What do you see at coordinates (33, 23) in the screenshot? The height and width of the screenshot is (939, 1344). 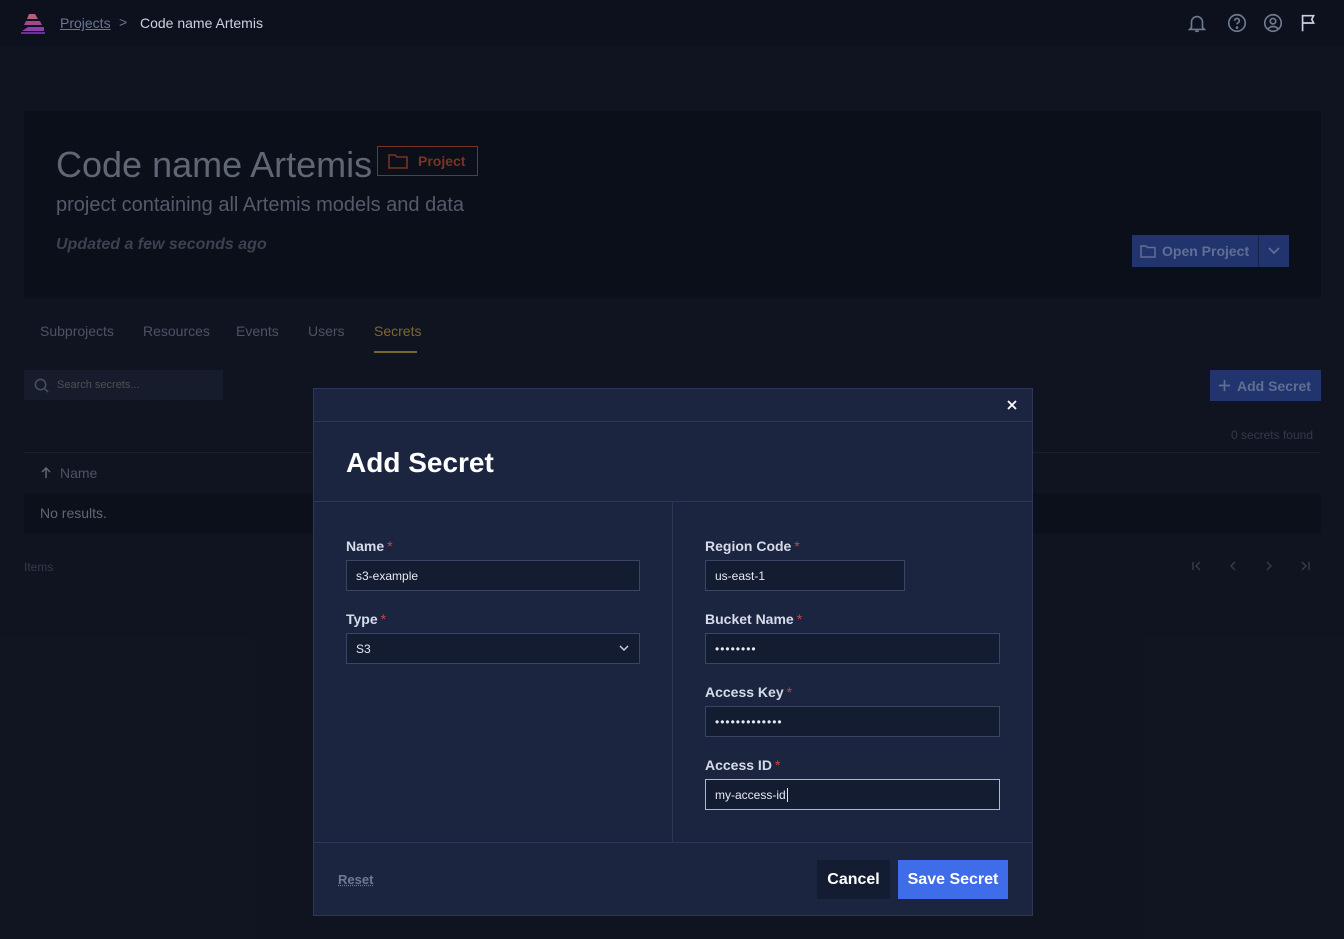 I see `app-logo-icon` at bounding box center [33, 23].